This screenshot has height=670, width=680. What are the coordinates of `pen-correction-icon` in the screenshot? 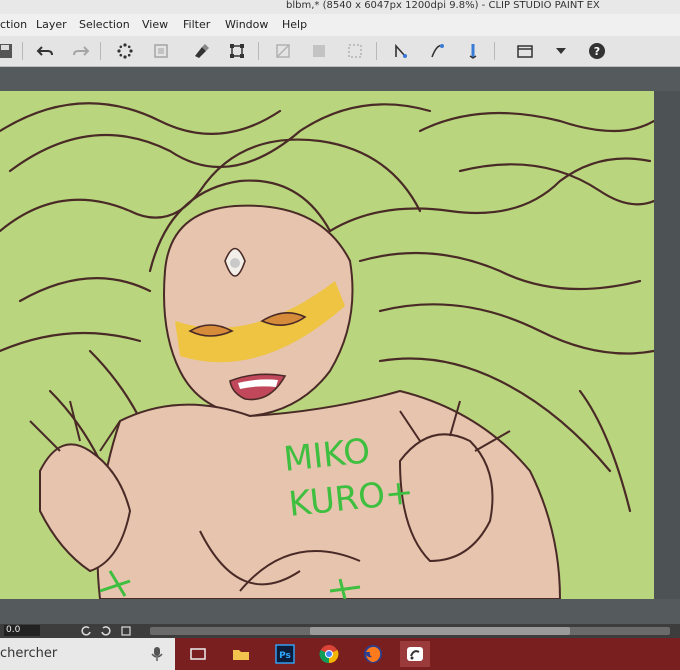 It's located at (401, 51).